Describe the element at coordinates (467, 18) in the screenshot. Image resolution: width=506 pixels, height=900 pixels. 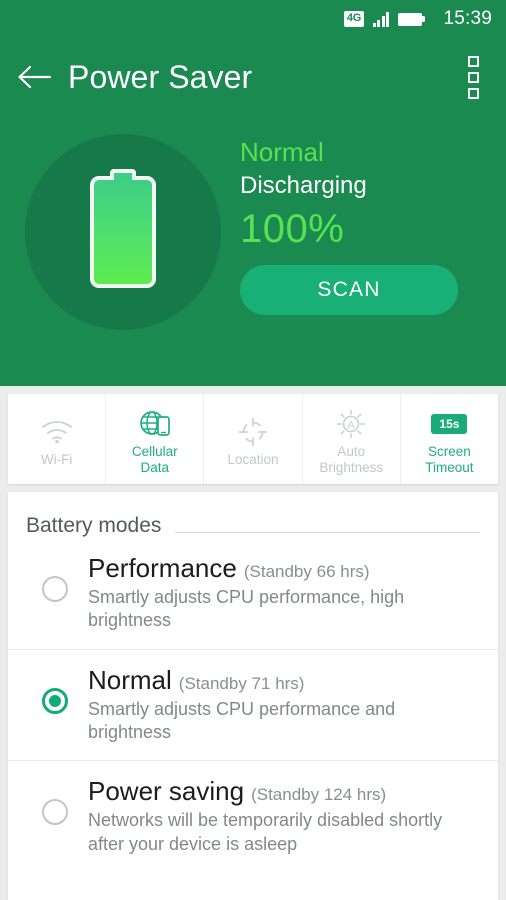
I see `clock-label: 15:39` at that location.